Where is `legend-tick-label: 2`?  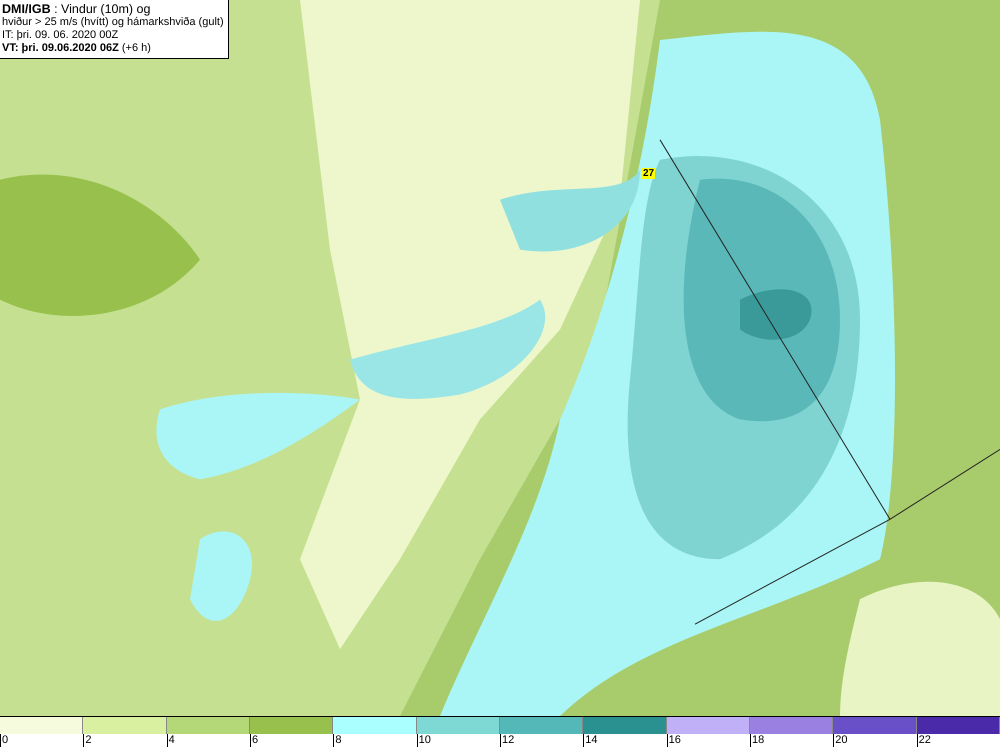
legend-tick-label: 2 is located at coordinates (88, 740).